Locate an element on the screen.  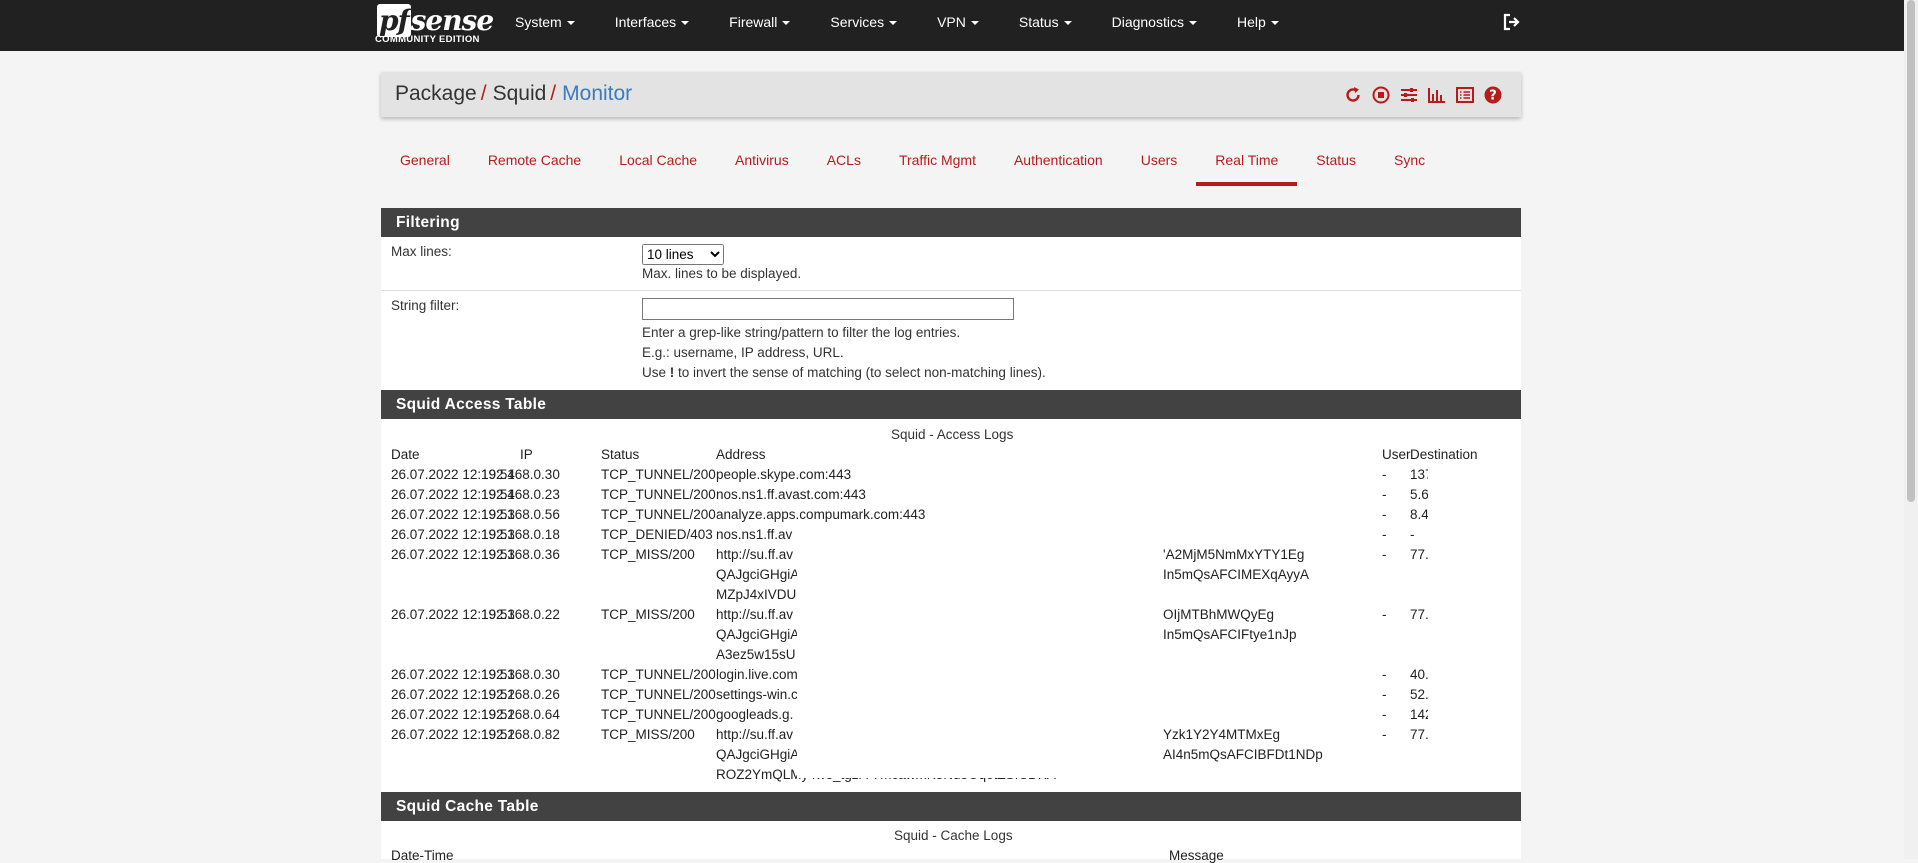
nav-menu-status: Status is located at coordinates (1045, 22).